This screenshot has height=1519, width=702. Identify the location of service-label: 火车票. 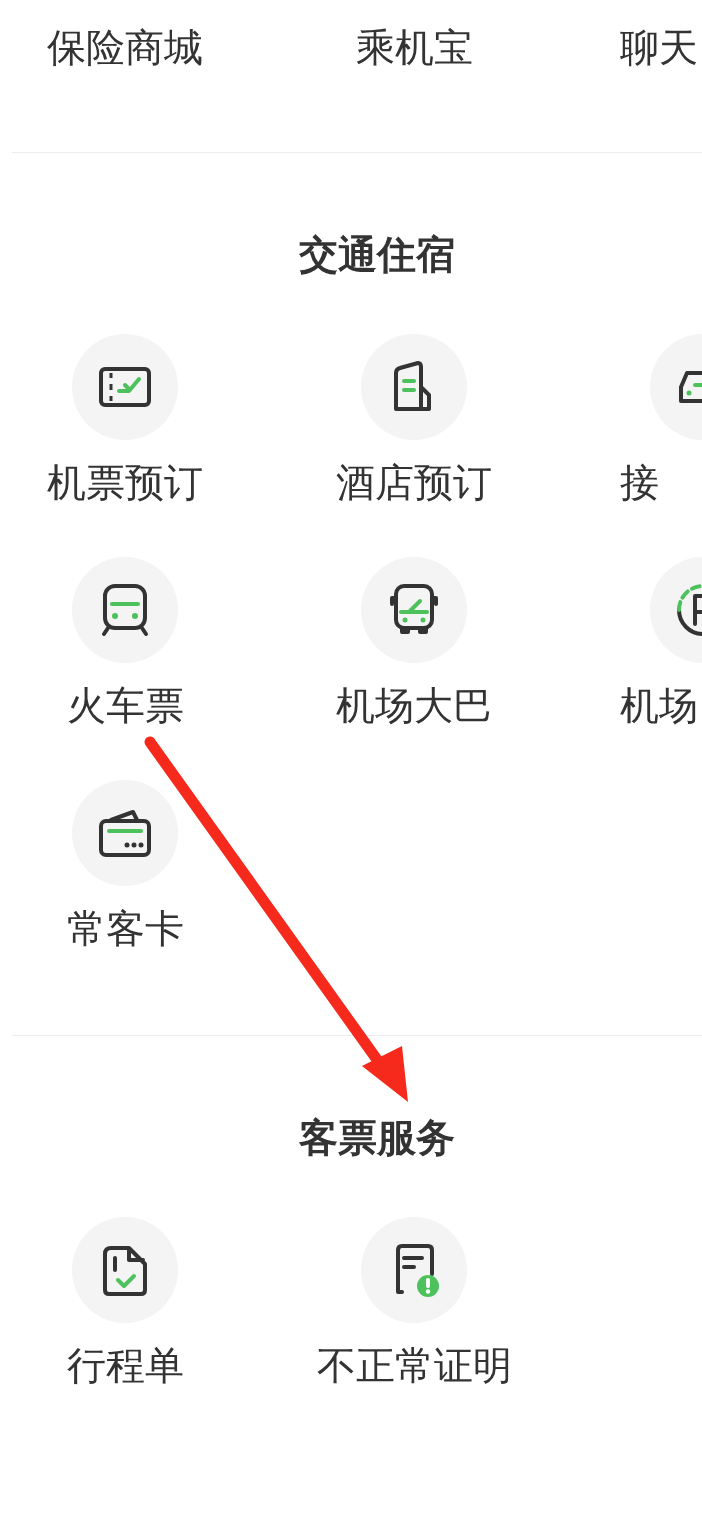
(125, 706).